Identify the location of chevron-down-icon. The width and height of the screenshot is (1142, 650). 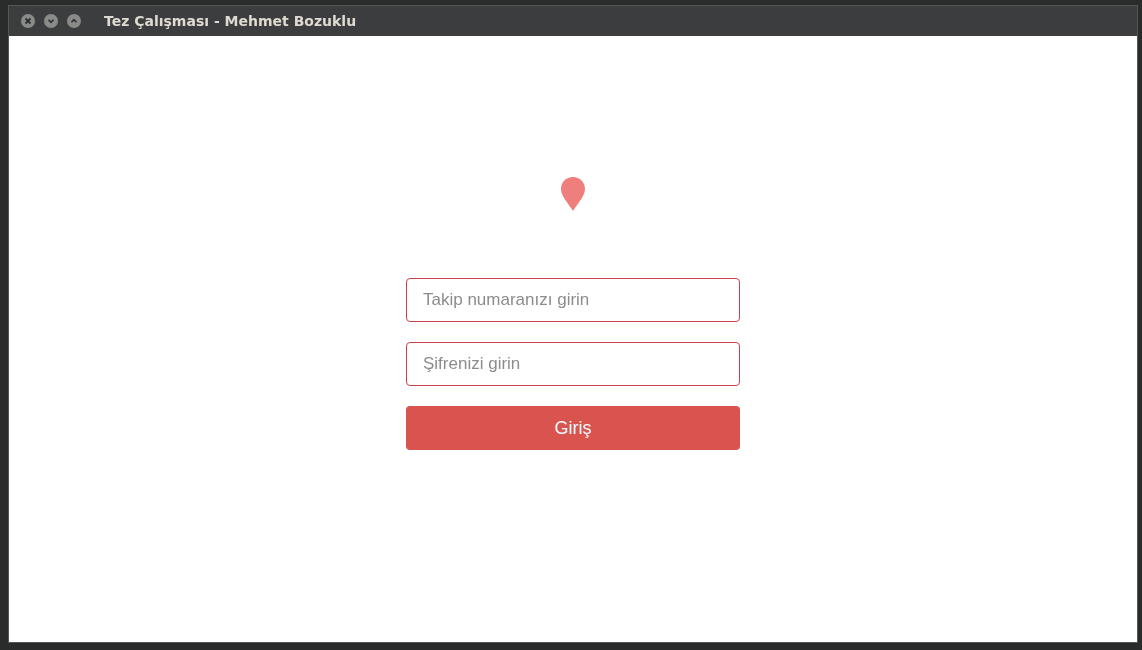
(51, 21).